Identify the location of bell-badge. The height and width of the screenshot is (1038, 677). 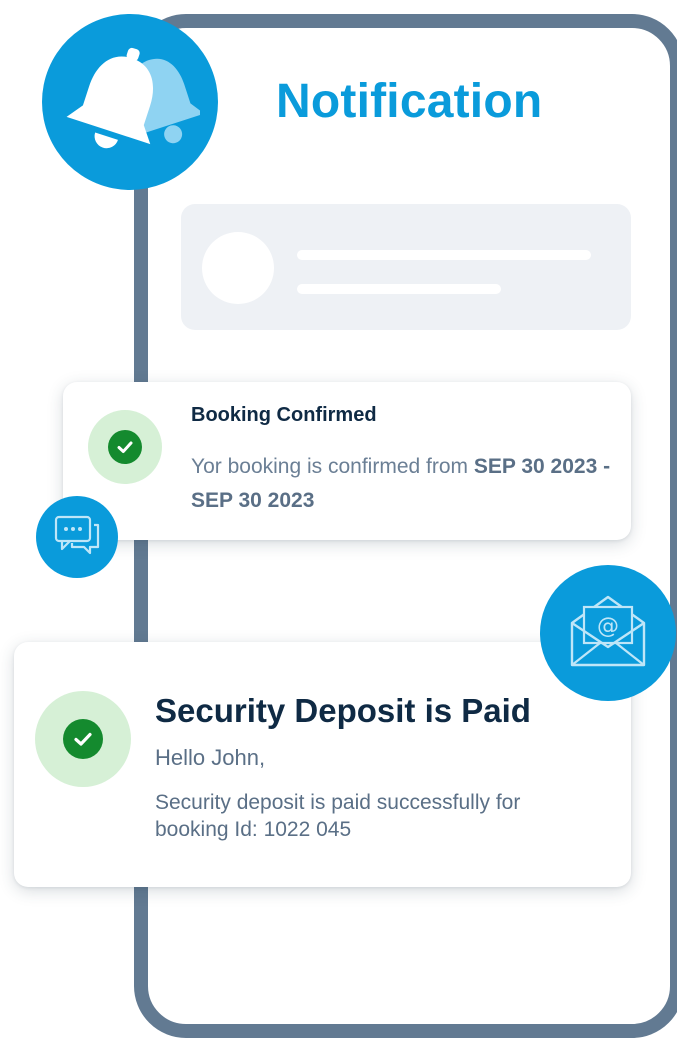
(130, 102).